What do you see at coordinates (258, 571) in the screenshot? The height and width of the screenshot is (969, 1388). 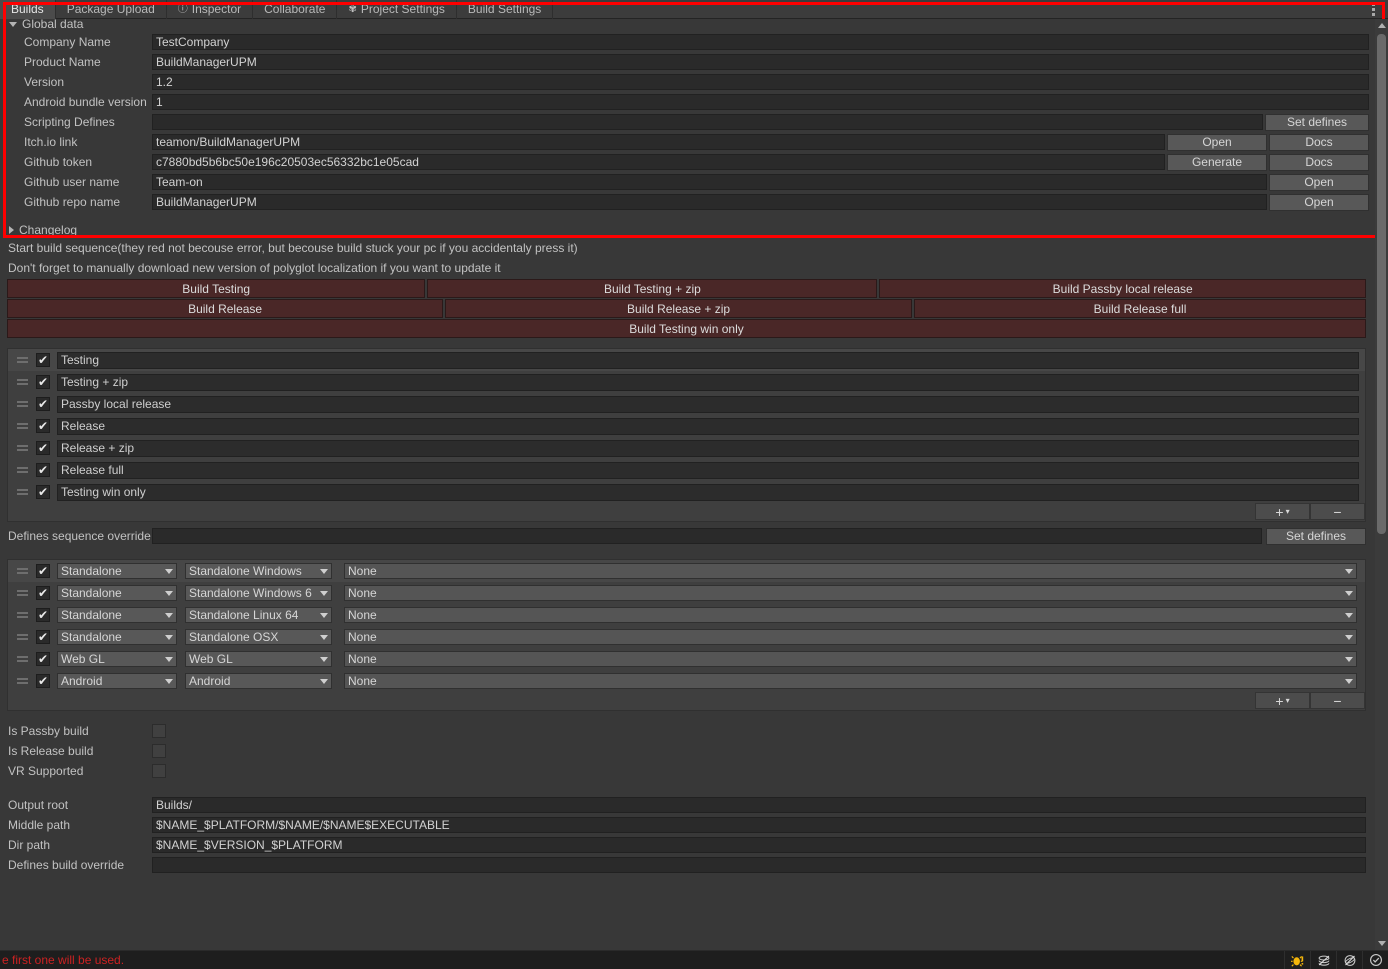 I see `platform-target-dropdown: Standalone Windows` at bounding box center [258, 571].